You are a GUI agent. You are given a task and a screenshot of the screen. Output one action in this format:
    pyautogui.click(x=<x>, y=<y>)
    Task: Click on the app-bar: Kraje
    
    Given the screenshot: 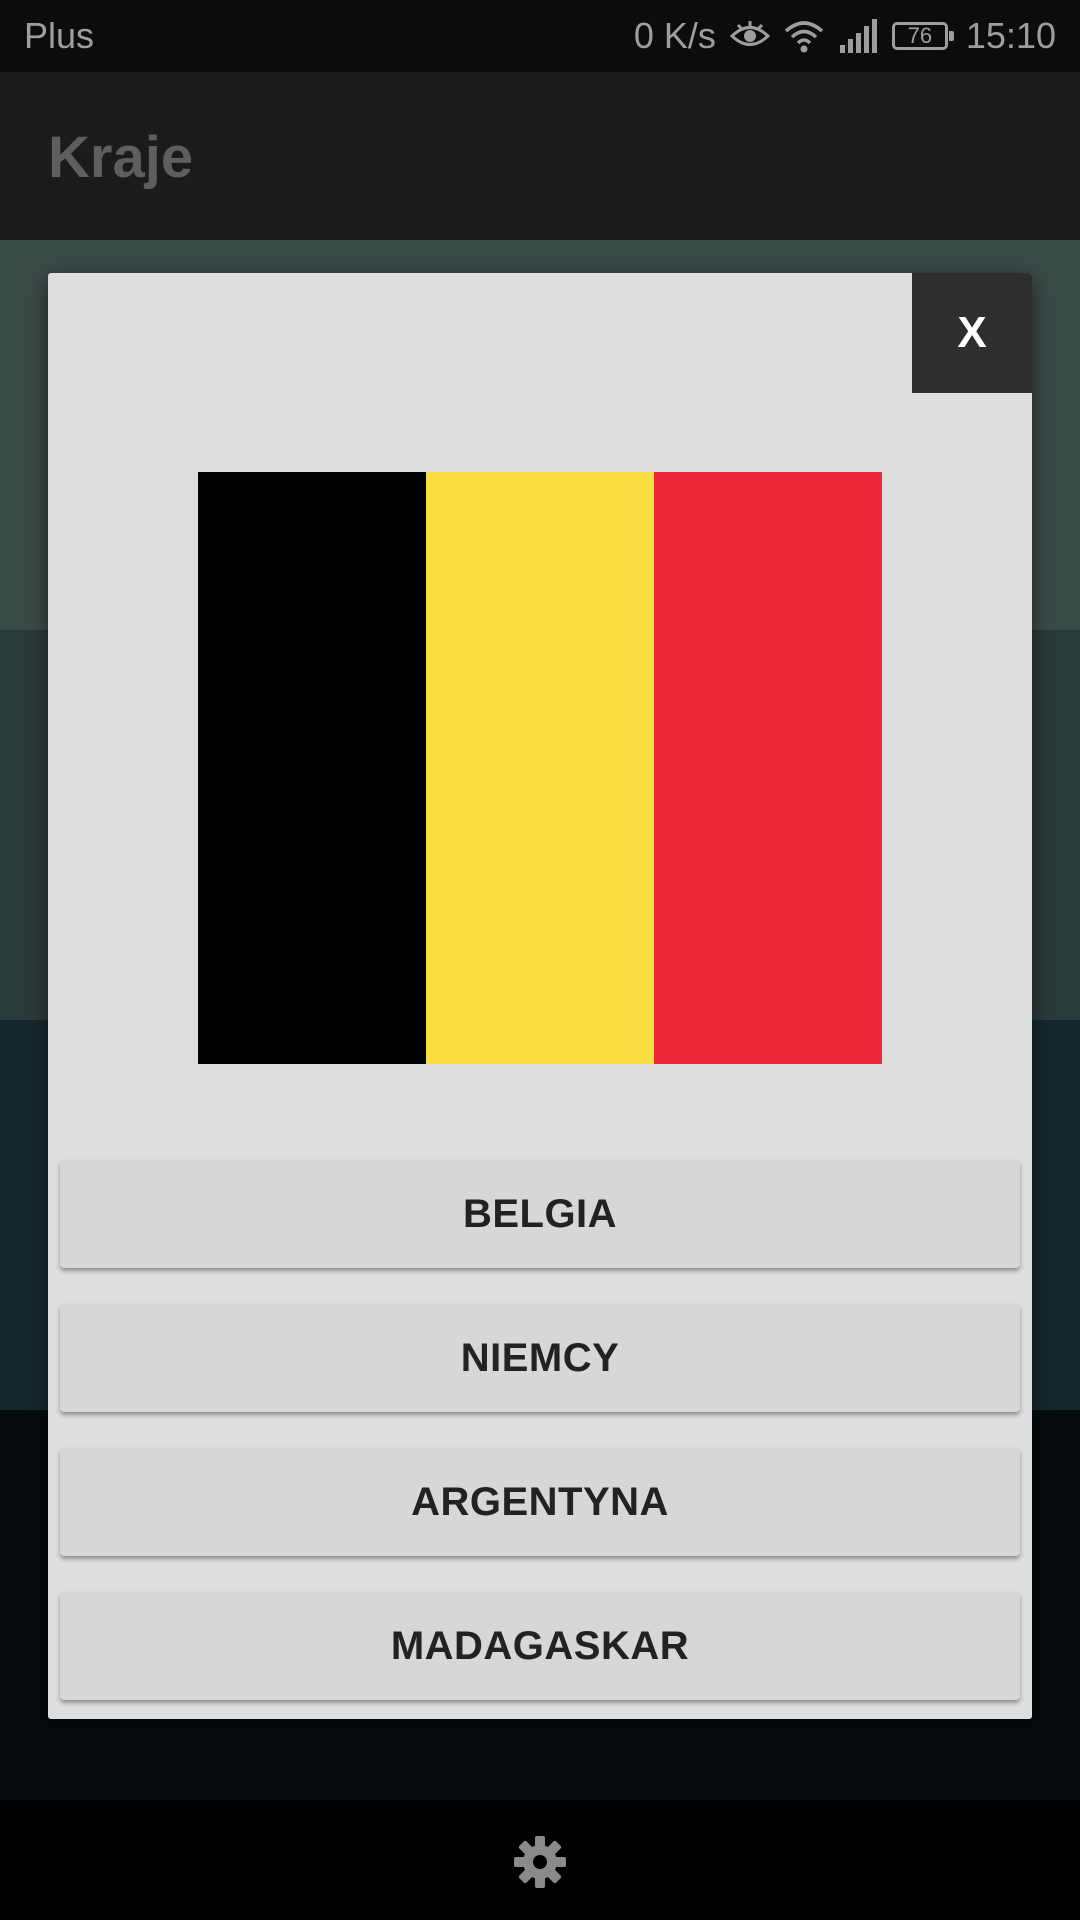 What is the action you would take?
    pyautogui.click(x=540, y=156)
    